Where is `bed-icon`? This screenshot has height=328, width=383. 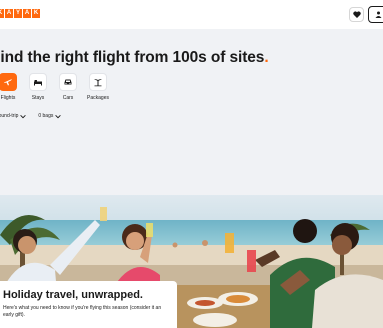 bed-icon is located at coordinates (38, 83).